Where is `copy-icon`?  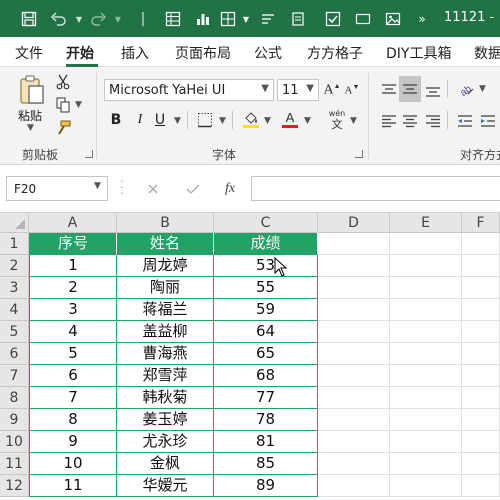
copy-icon is located at coordinates (63, 105).